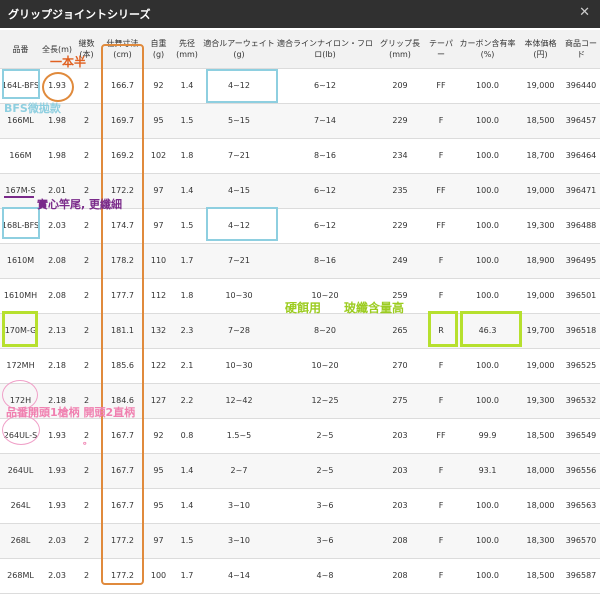 The width and height of the screenshot is (600, 594). Describe the element at coordinates (158, 331) in the screenshot. I see `table-cell: 132` at that location.